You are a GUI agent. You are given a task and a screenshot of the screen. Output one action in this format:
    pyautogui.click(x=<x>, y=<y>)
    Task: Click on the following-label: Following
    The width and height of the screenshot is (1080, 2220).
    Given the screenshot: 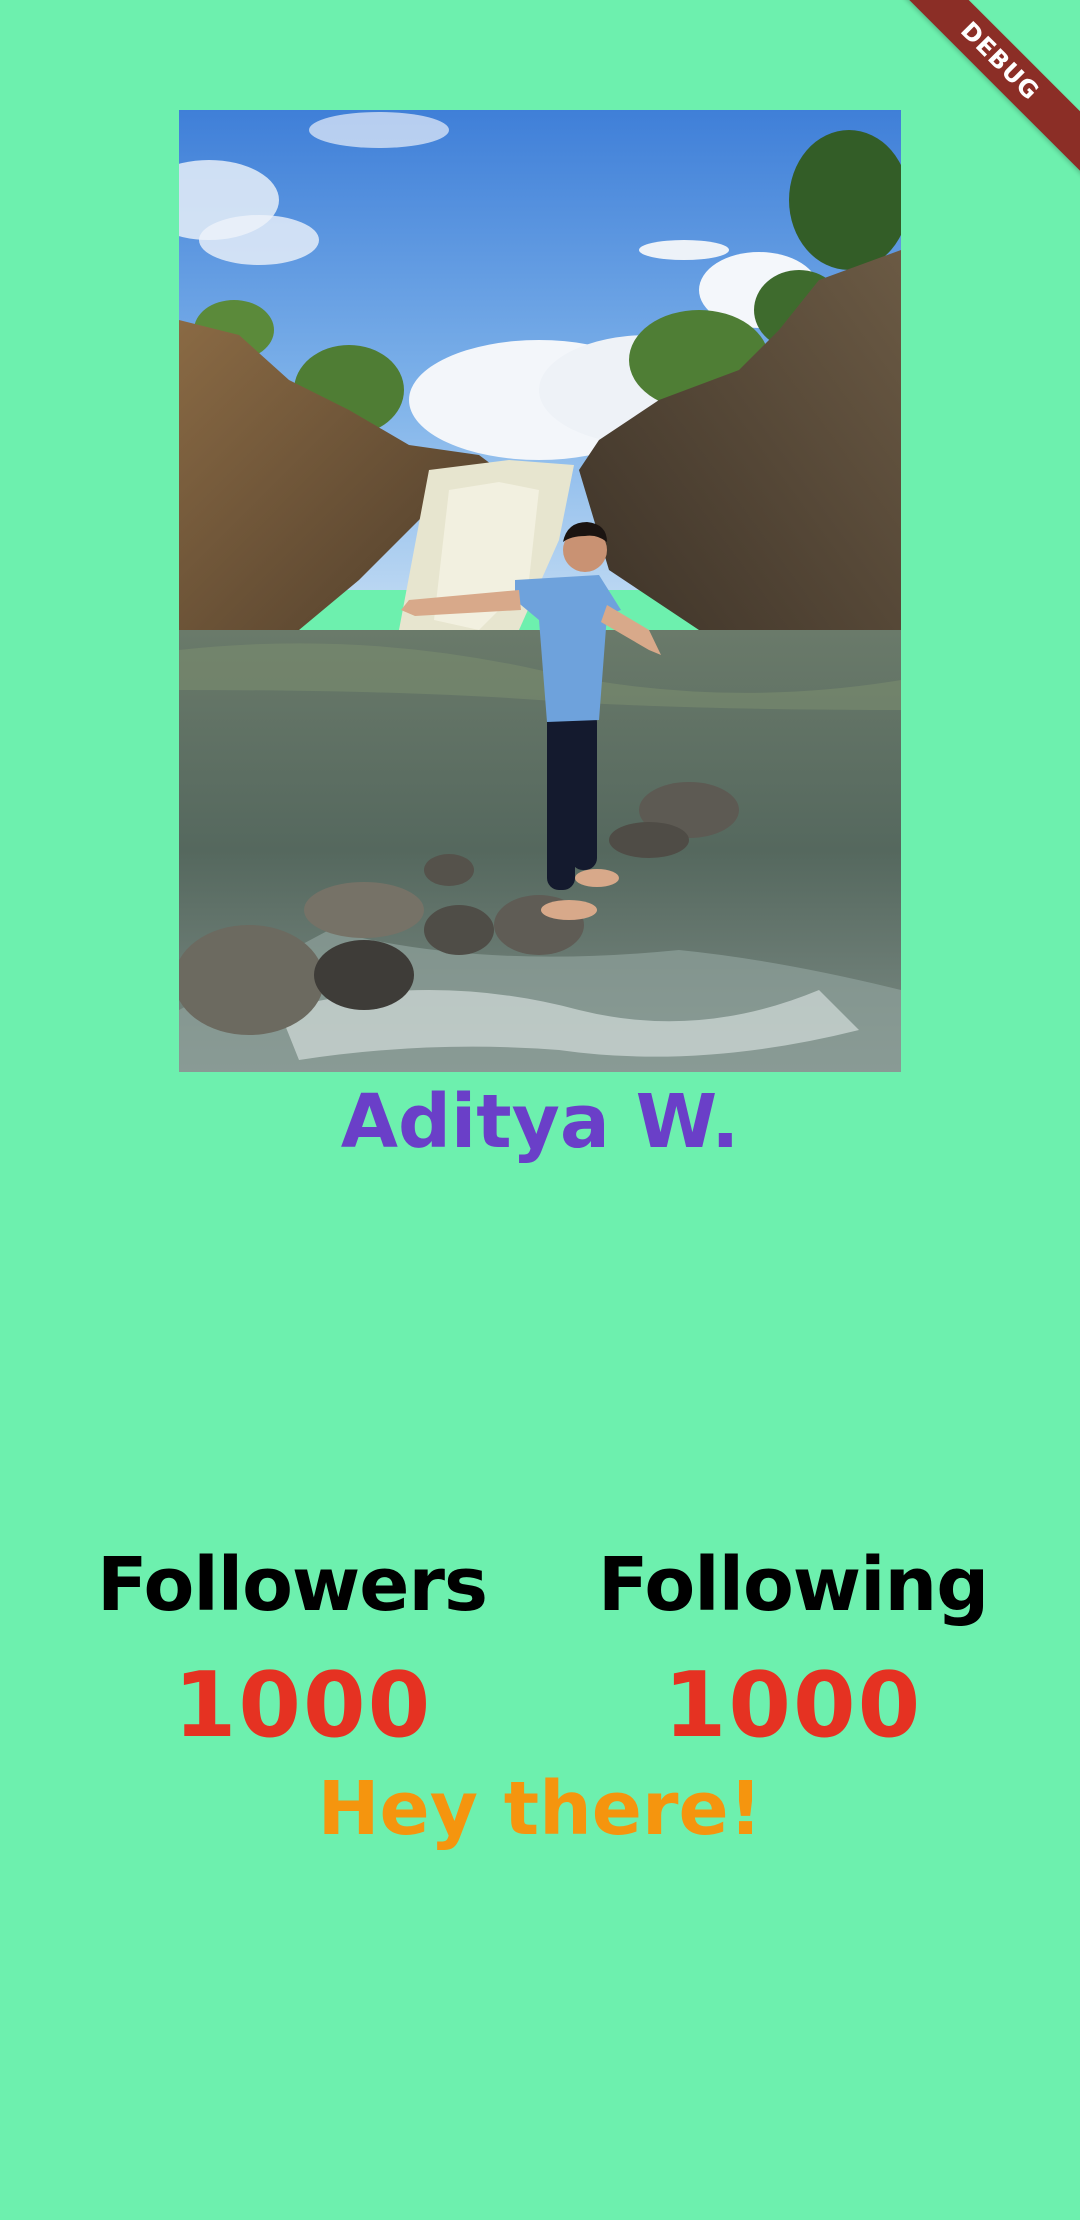 What is the action you would take?
    pyautogui.click(x=793, y=1585)
    